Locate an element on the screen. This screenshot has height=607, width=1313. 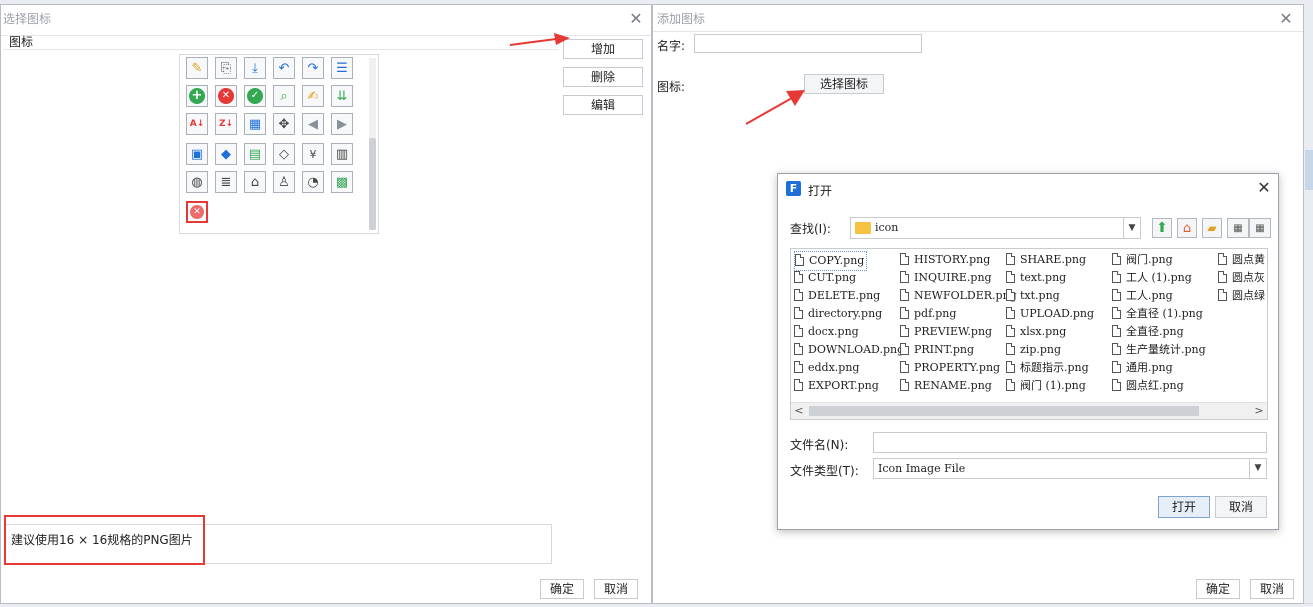
eraser-icon: ◆ is located at coordinates (226, 154).